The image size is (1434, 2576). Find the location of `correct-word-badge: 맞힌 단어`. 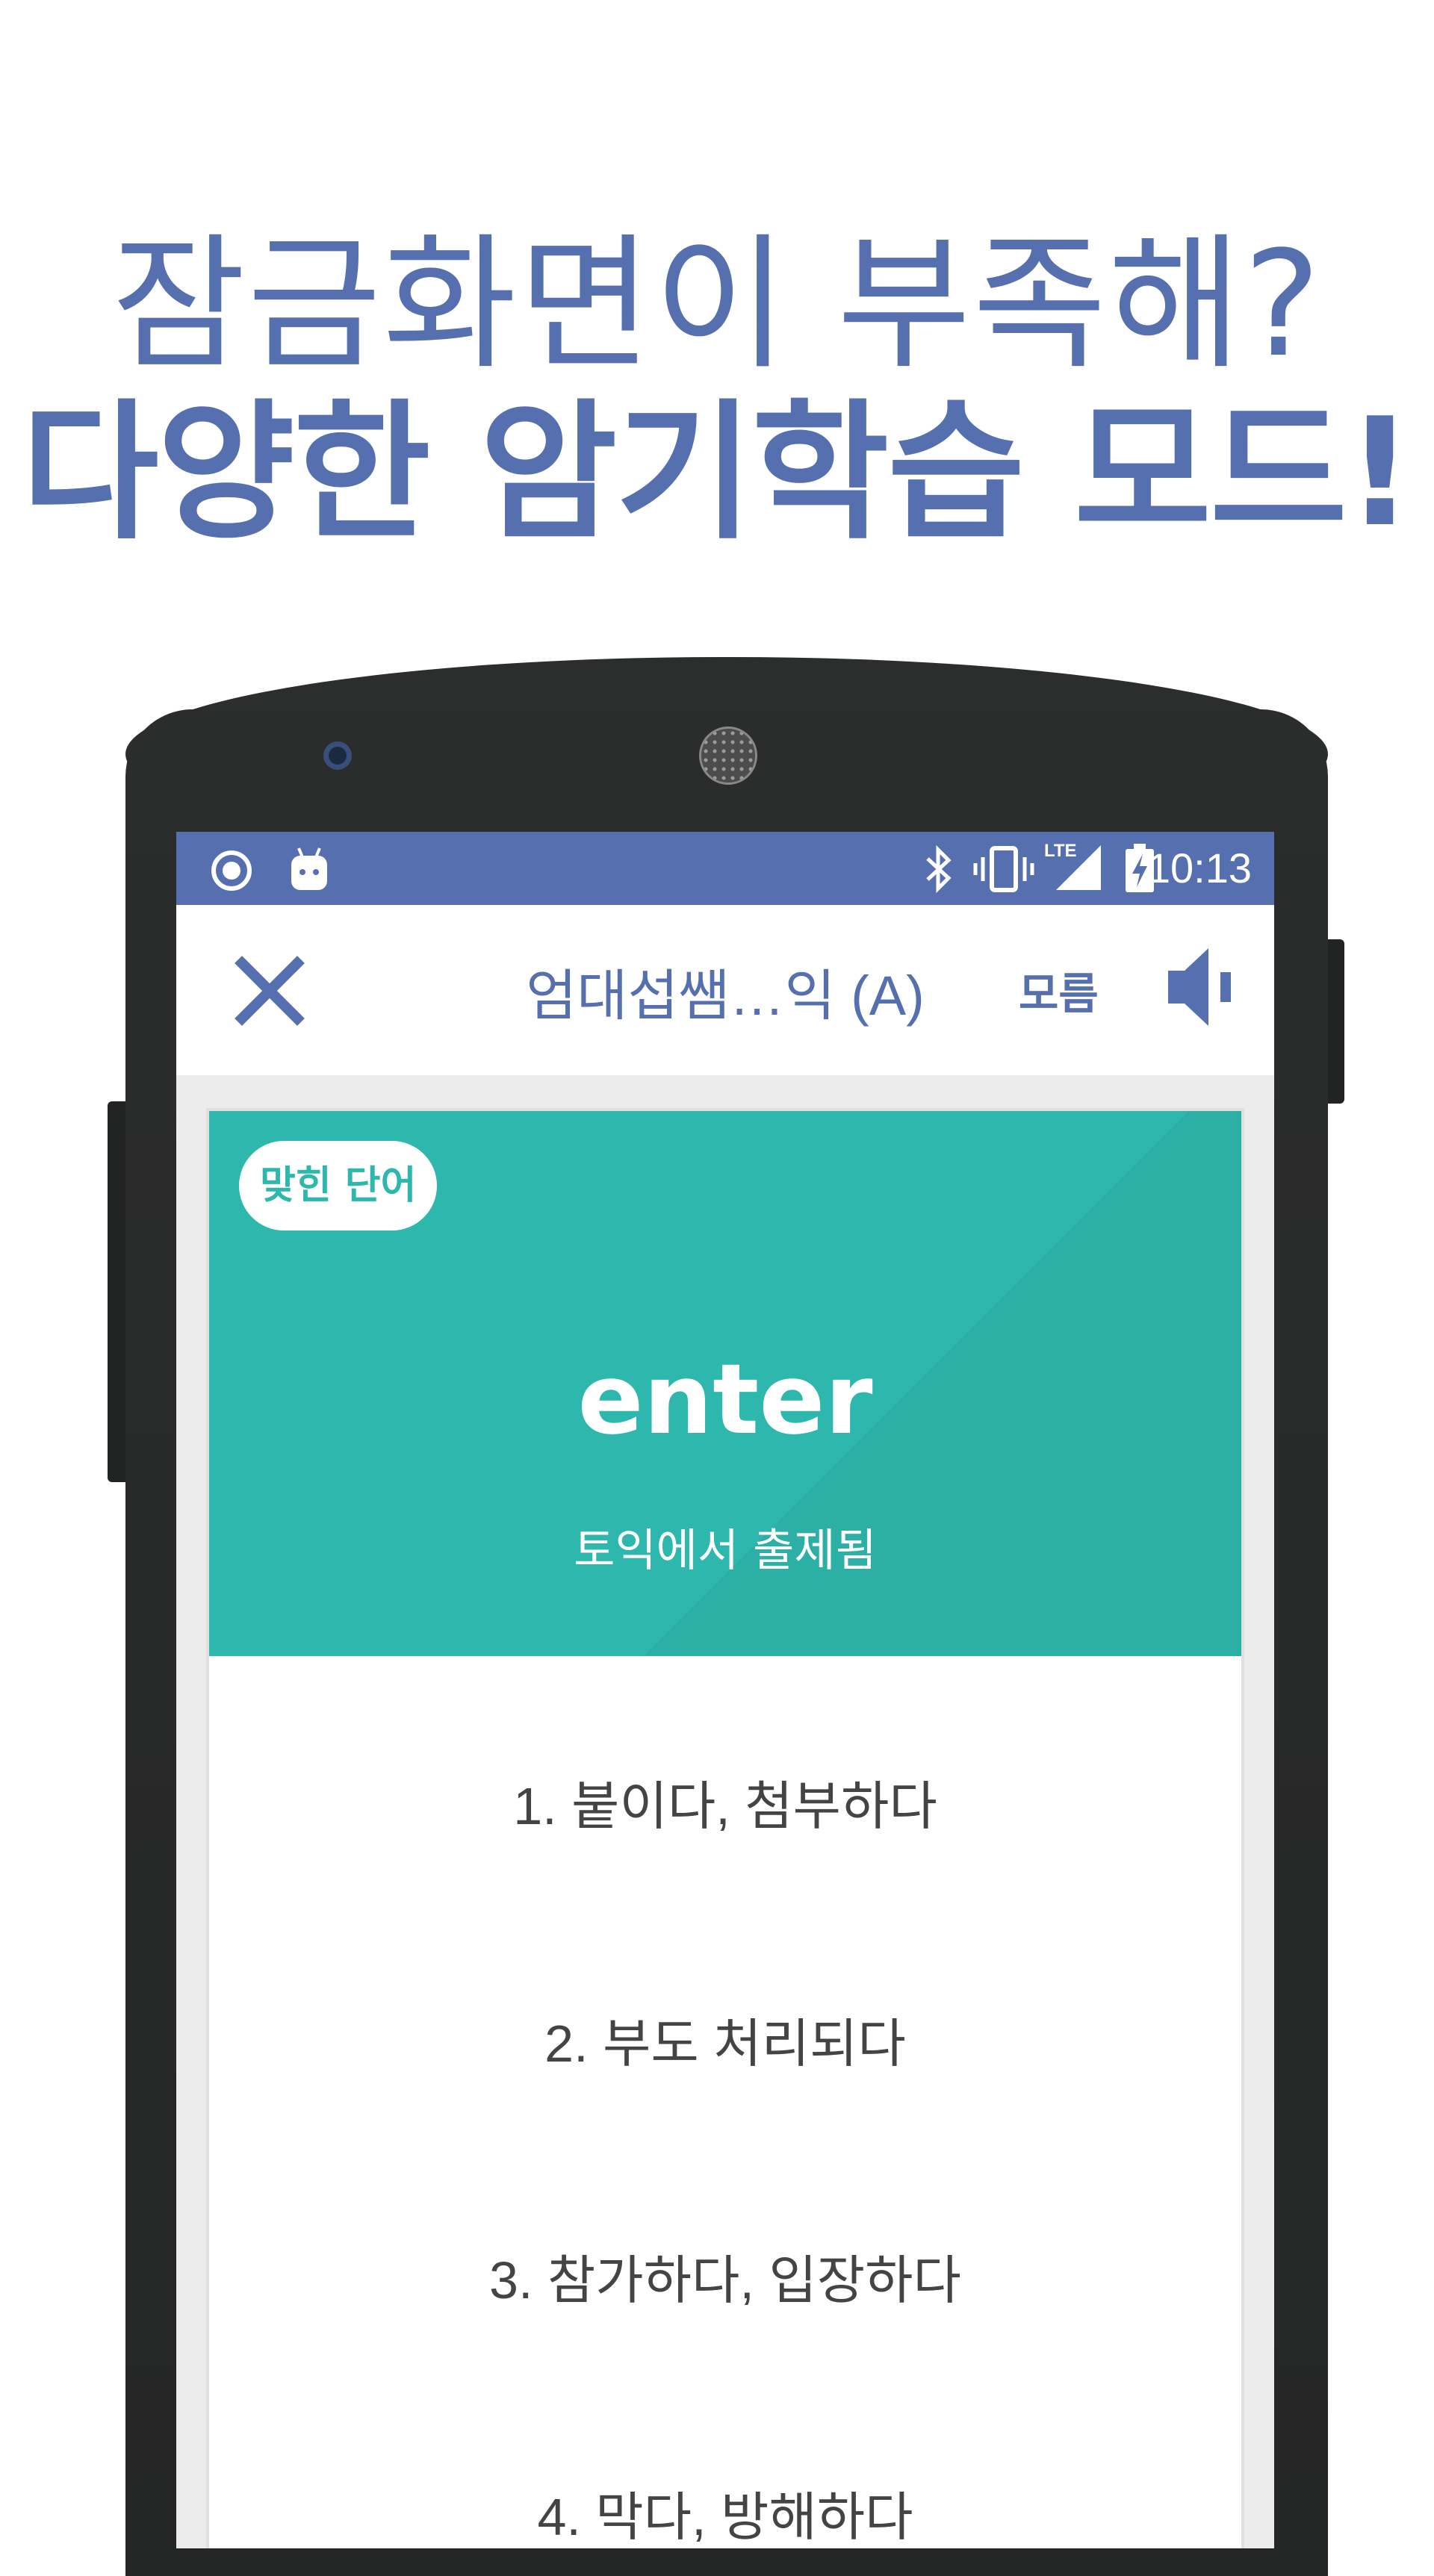

correct-word-badge: 맞힌 단어 is located at coordinates (338, 1186).